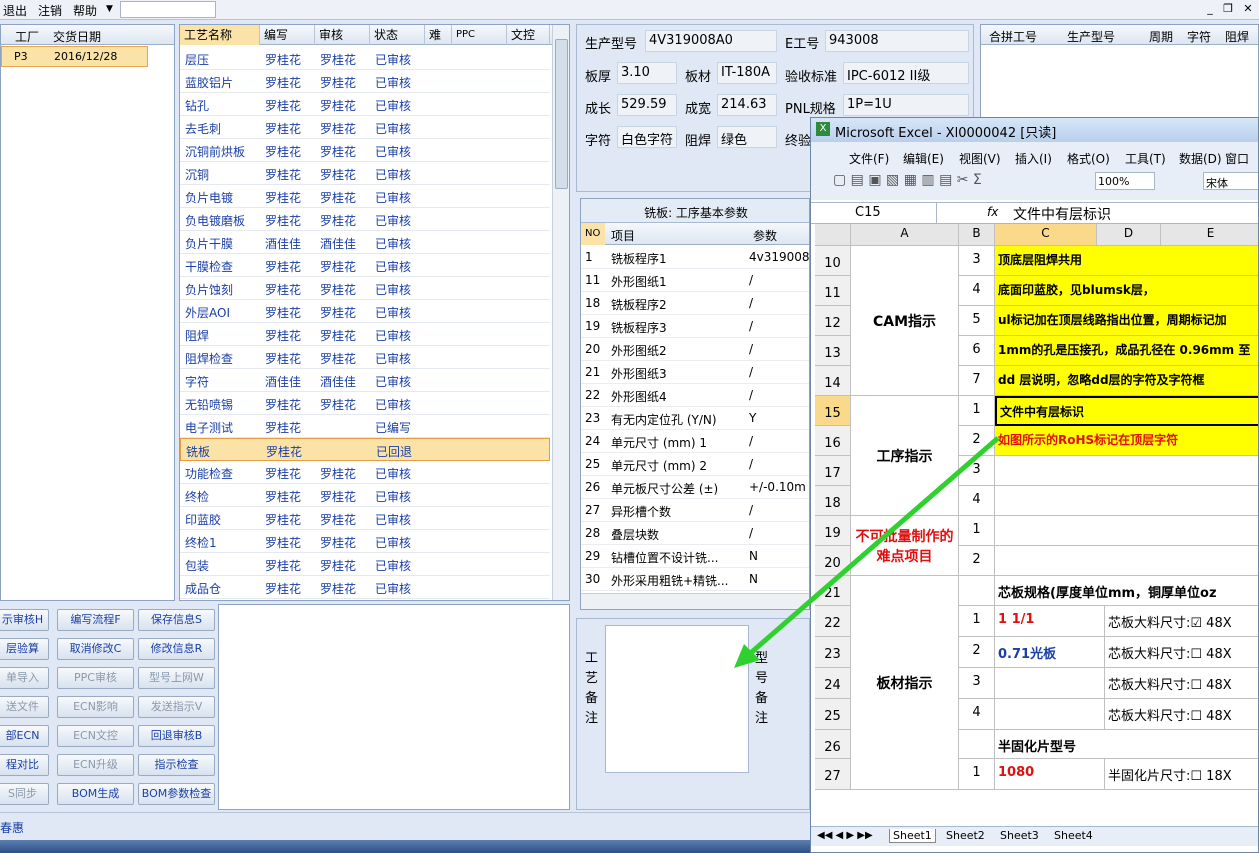 The height and width of the screenshot is (853, 1259). Describe the element at coordinates (176, 736) in the screenshot. I see `action-button: 回退审核B` at that location.